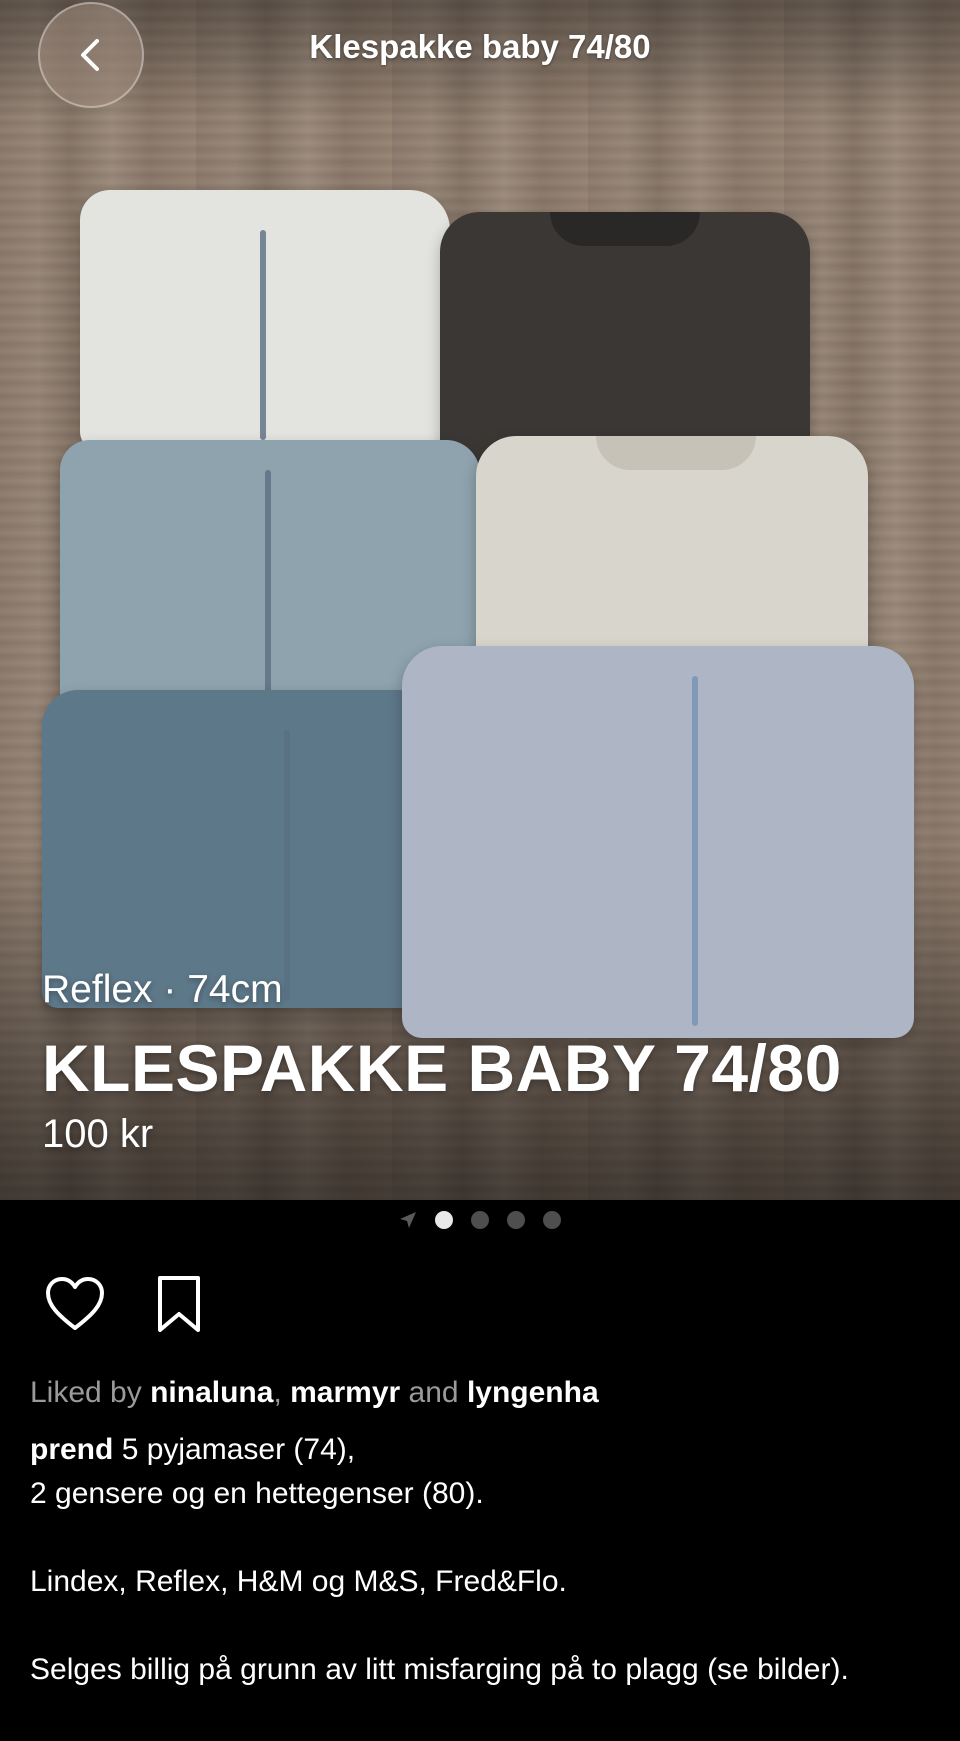 This screenshot has height=1741, width=960. I want to click on description-line: Lindex, Reflex, H&M og M&S, Fred&Flo., so click(298, 1581).